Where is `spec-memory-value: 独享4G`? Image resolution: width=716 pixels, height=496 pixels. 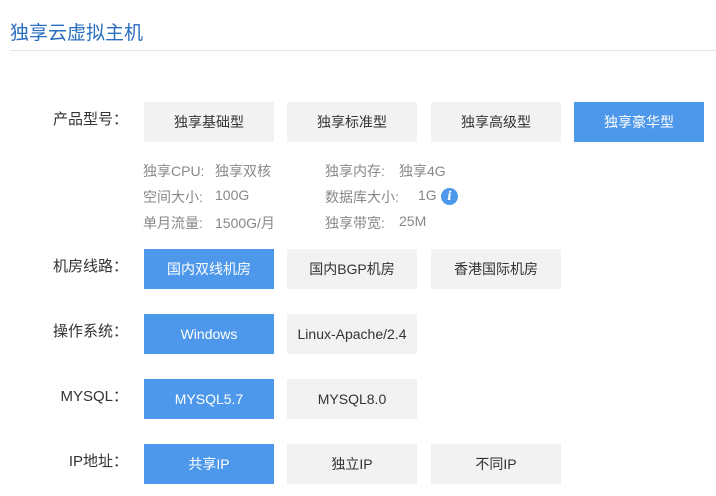
spec-memory-value: 独享4G is located at coordinates (422, 171).